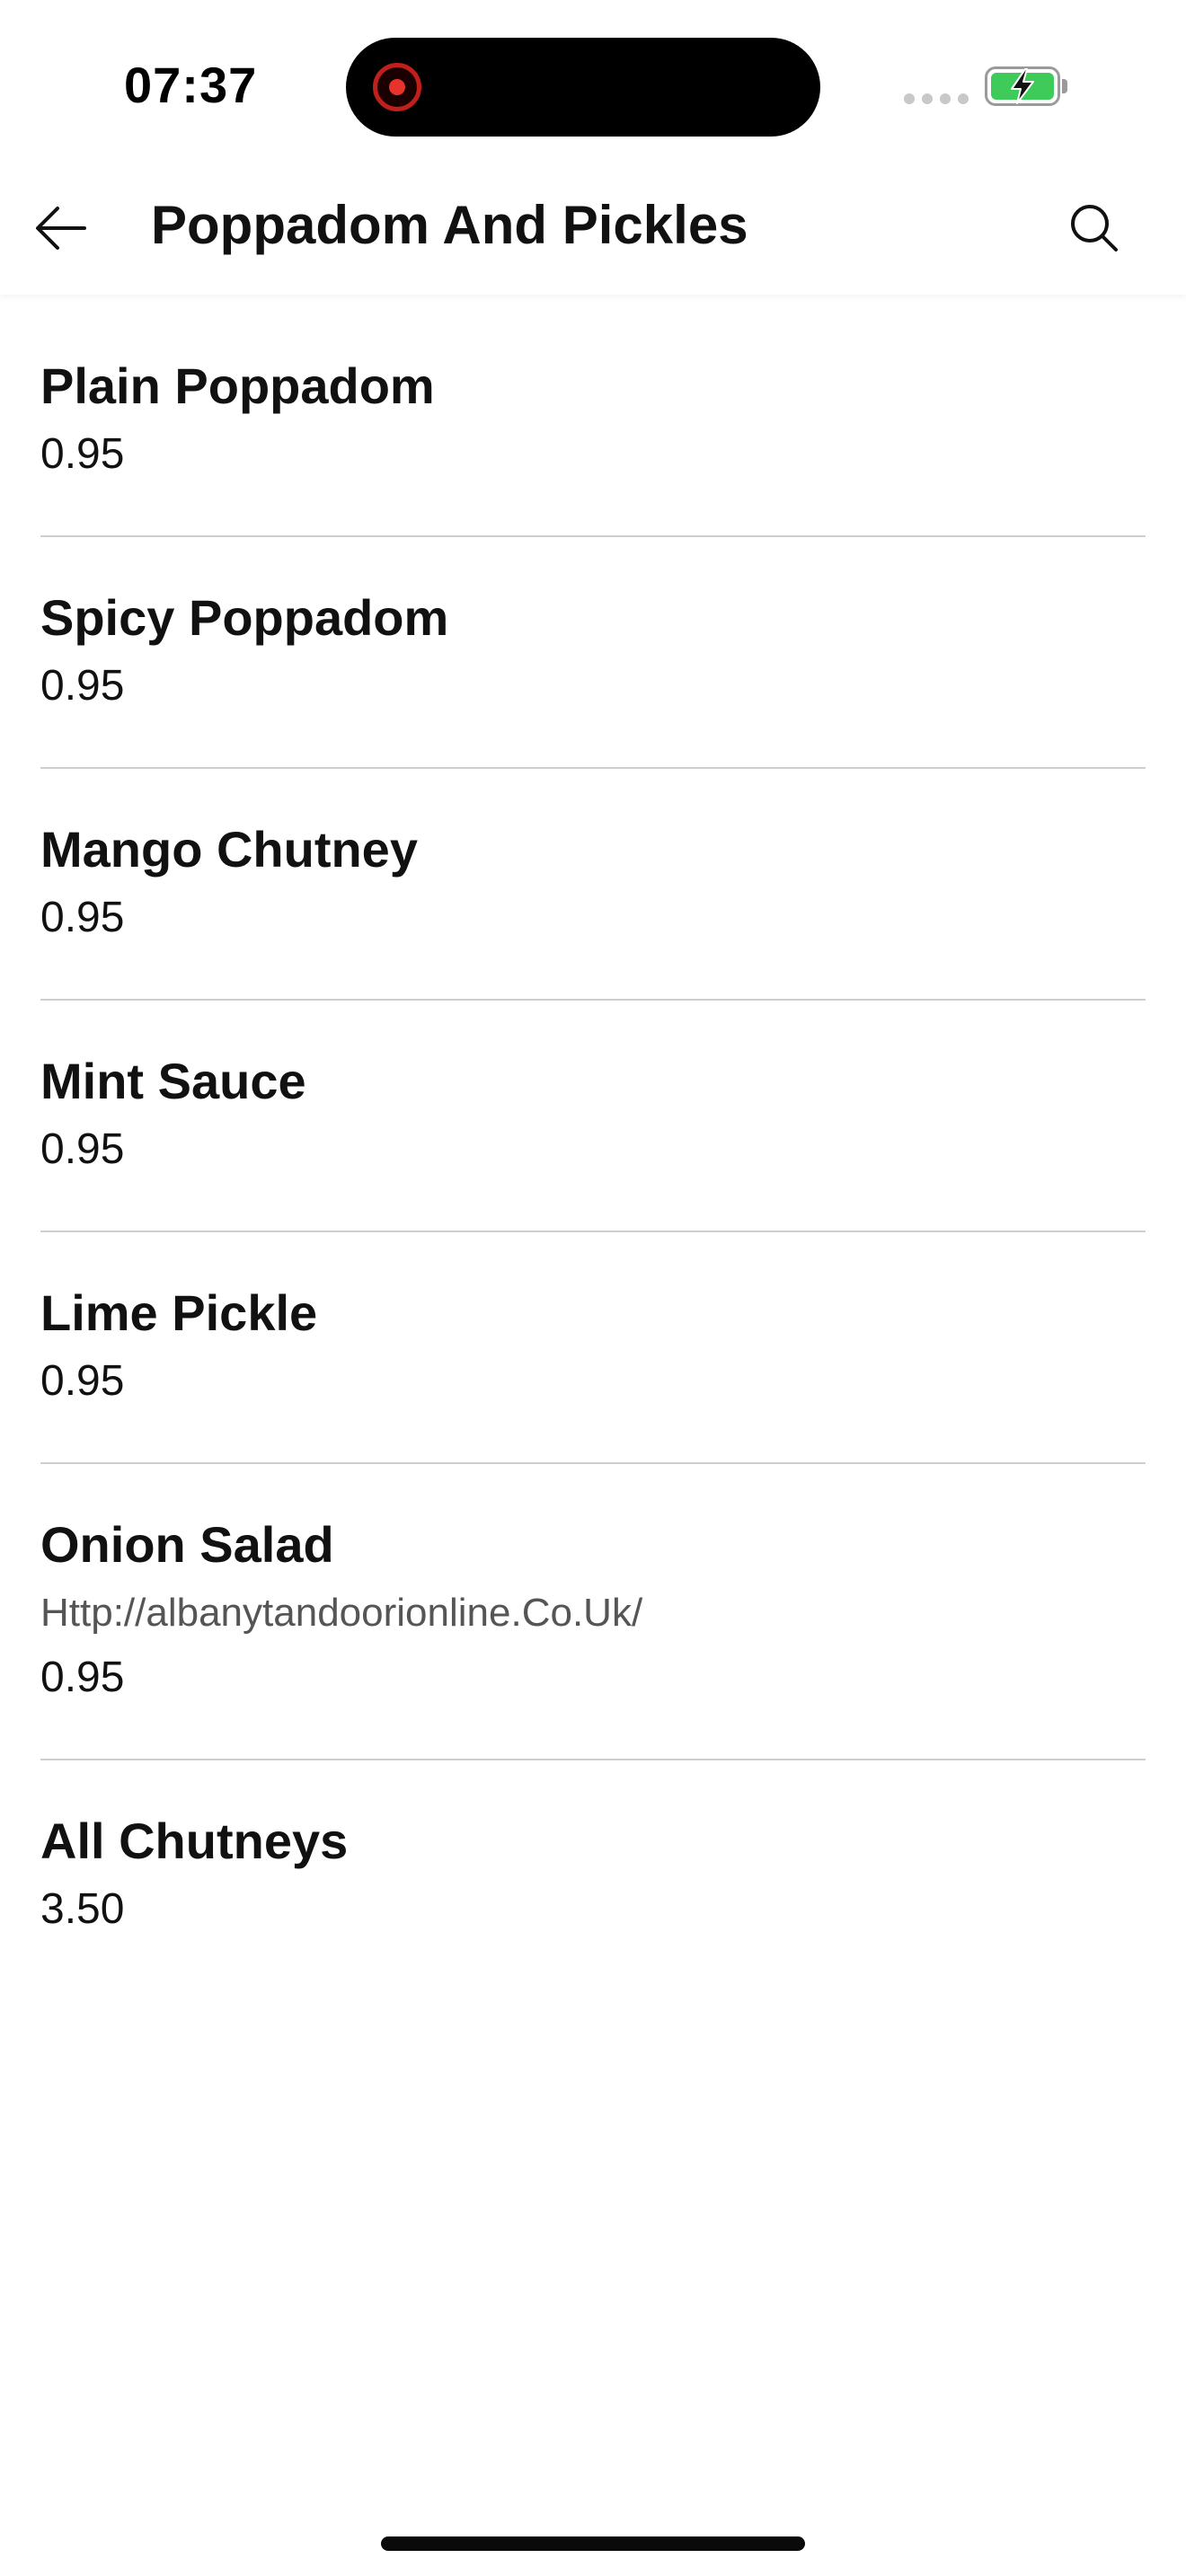 Image resolution: width=1186 pixels, height=2576 pixels. I want to click on home-indicator, so click(593, 2543).